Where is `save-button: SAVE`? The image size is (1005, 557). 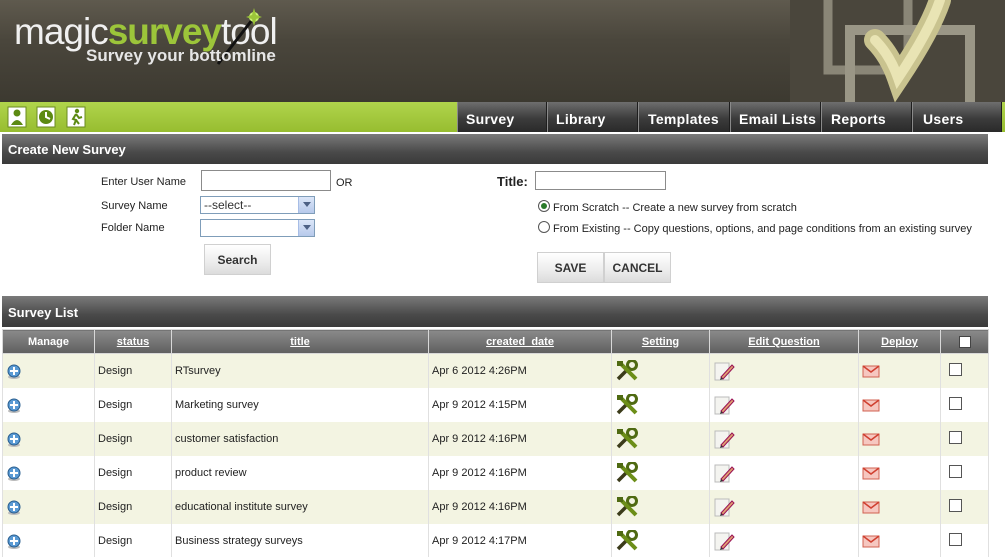 save-button: SAVE is located at coordinates (570, 267).